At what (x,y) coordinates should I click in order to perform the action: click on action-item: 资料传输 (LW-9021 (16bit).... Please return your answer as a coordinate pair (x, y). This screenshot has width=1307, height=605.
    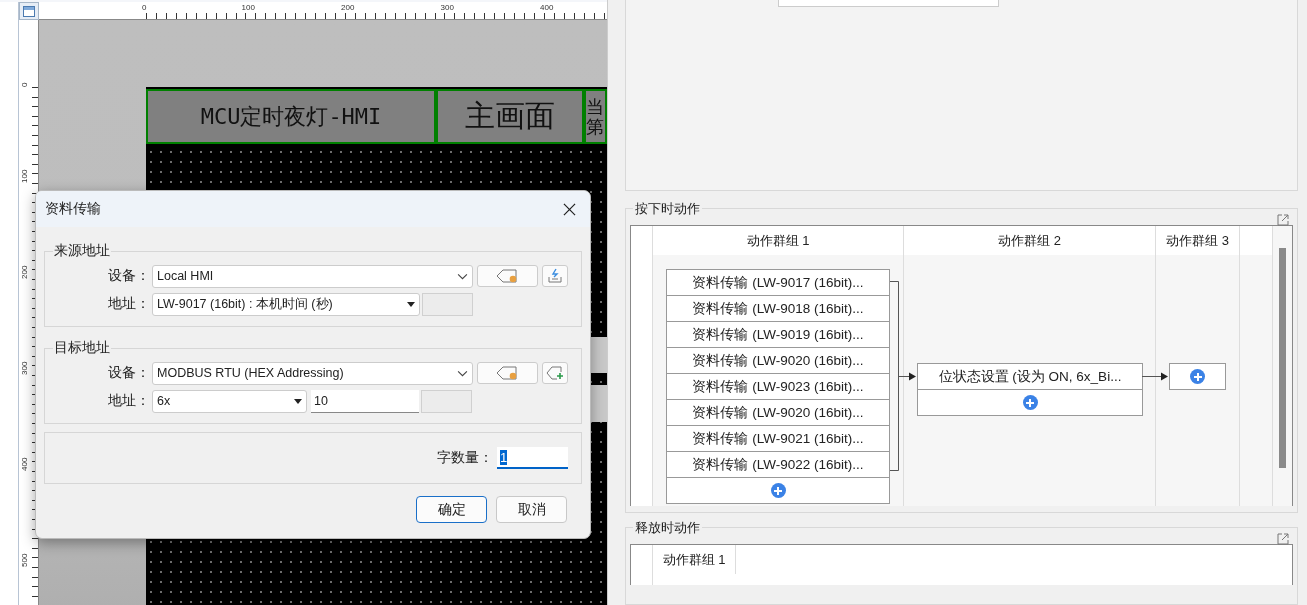
    Looking at the image, I should click on (778, 438).